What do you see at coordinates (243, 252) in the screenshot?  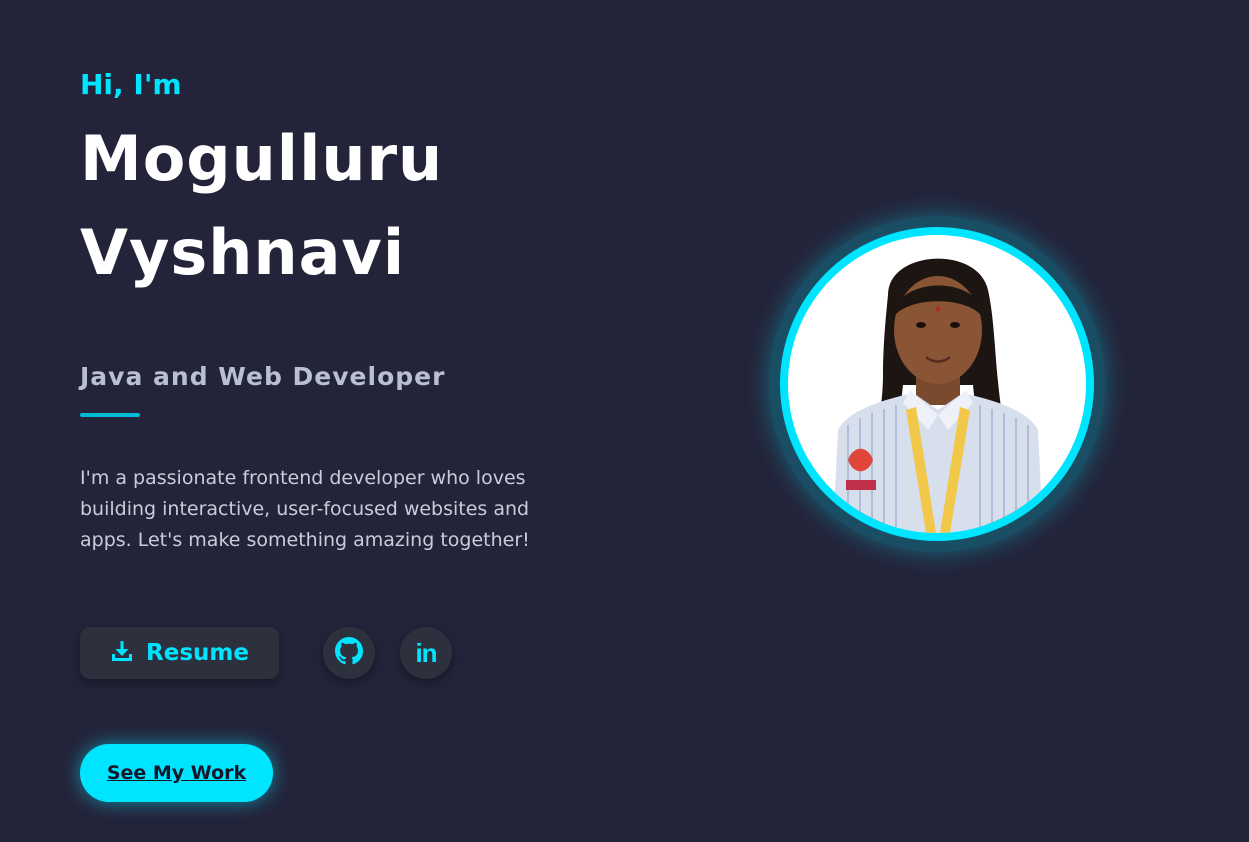 I see `name-line-last: Vyshnavi` at bounding box center [243, 252].